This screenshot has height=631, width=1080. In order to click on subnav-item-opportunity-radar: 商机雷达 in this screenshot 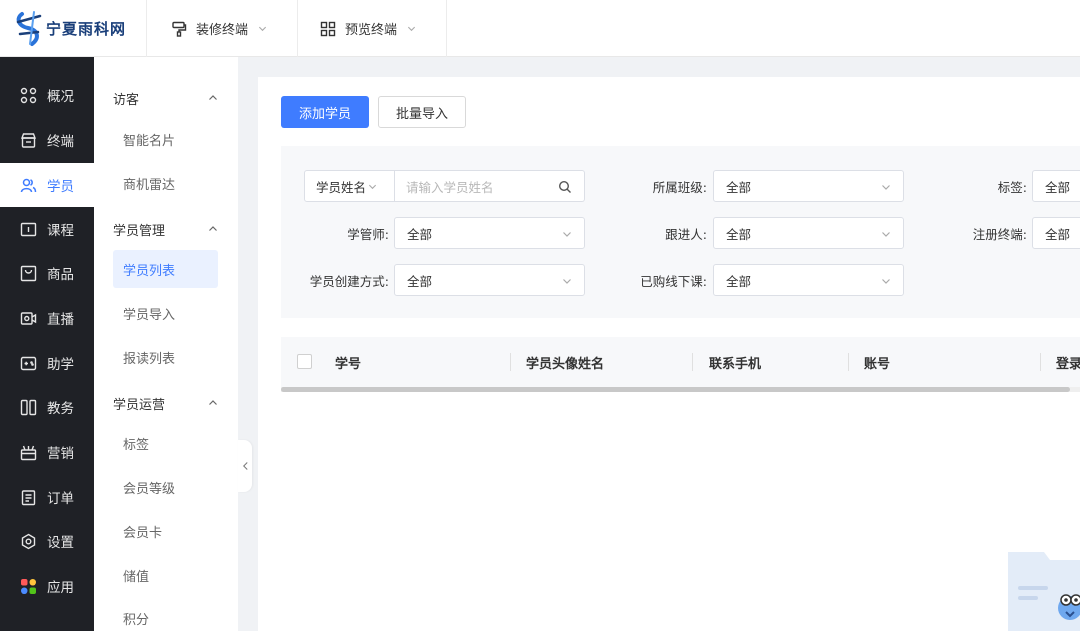, I will do `click(165, 183)`.